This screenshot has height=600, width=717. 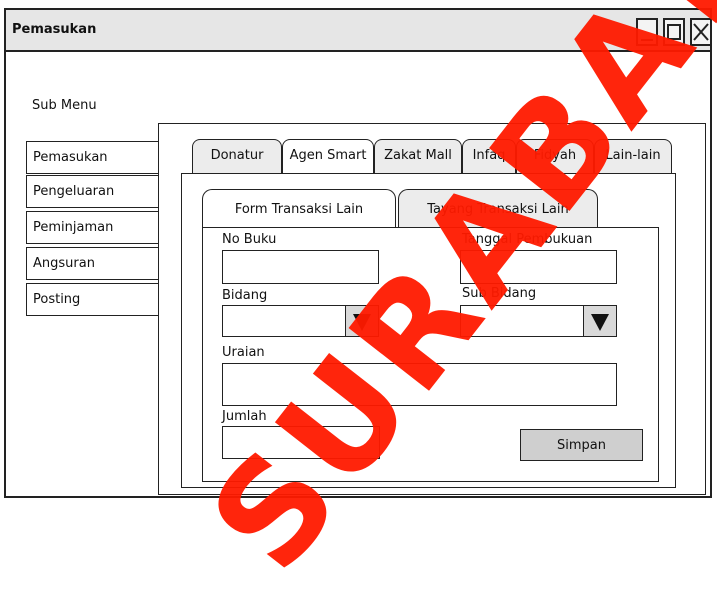 What do you see at coordinates (489, 156) in the screenshot?
I see `tab-infaq: Infaq` at bounding box center [489, 156].